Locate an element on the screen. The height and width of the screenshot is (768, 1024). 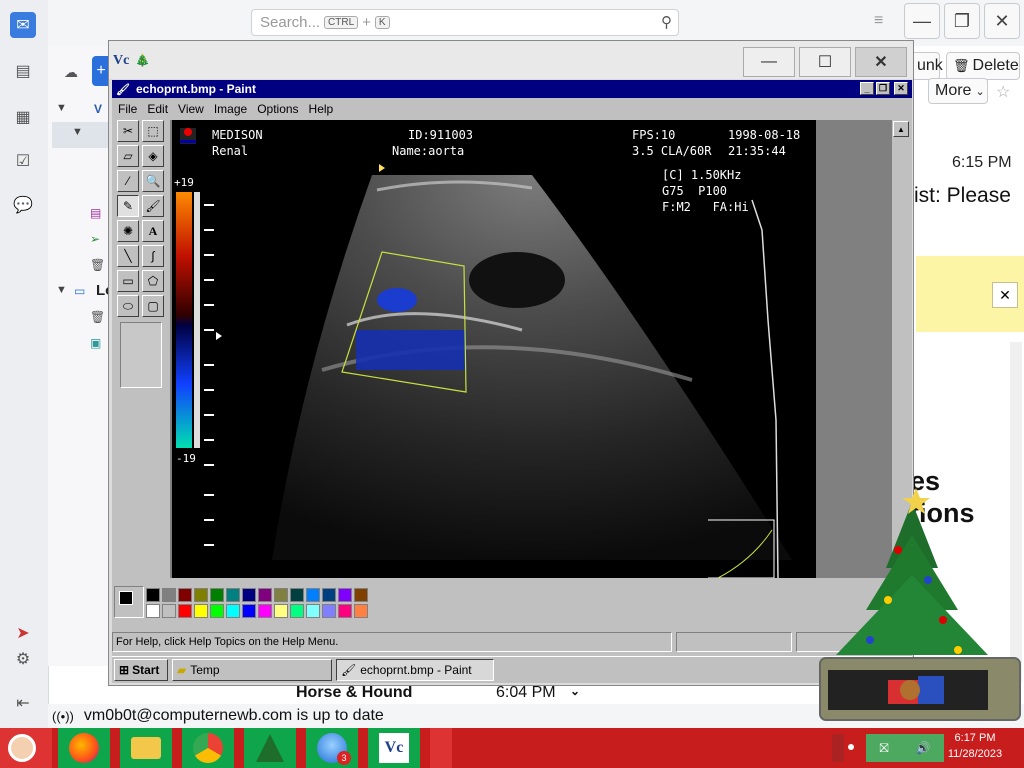
taskbar-vnc: Vc is located at coordinates (394, 748).